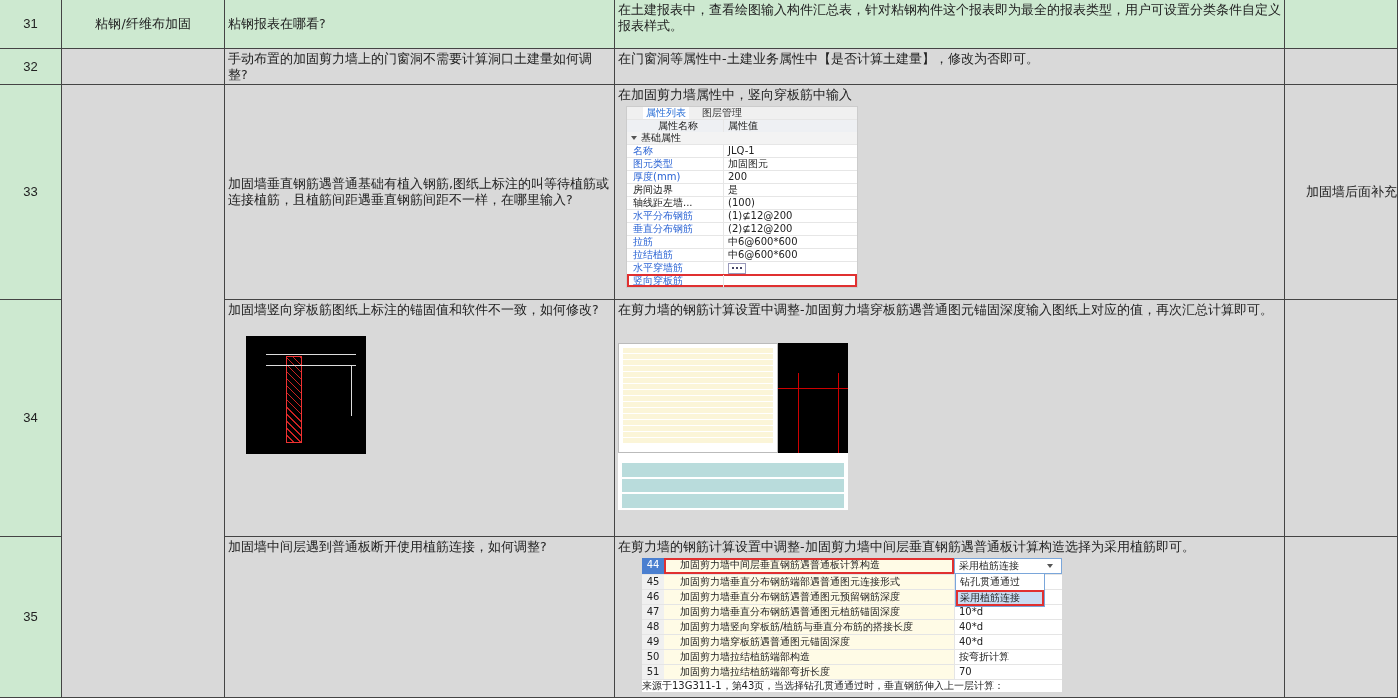  I want to click on setting-name: 加固剪力墙竖向穿板筋/植筋与垂直分布筋的搭接长度, so click(809, 627).